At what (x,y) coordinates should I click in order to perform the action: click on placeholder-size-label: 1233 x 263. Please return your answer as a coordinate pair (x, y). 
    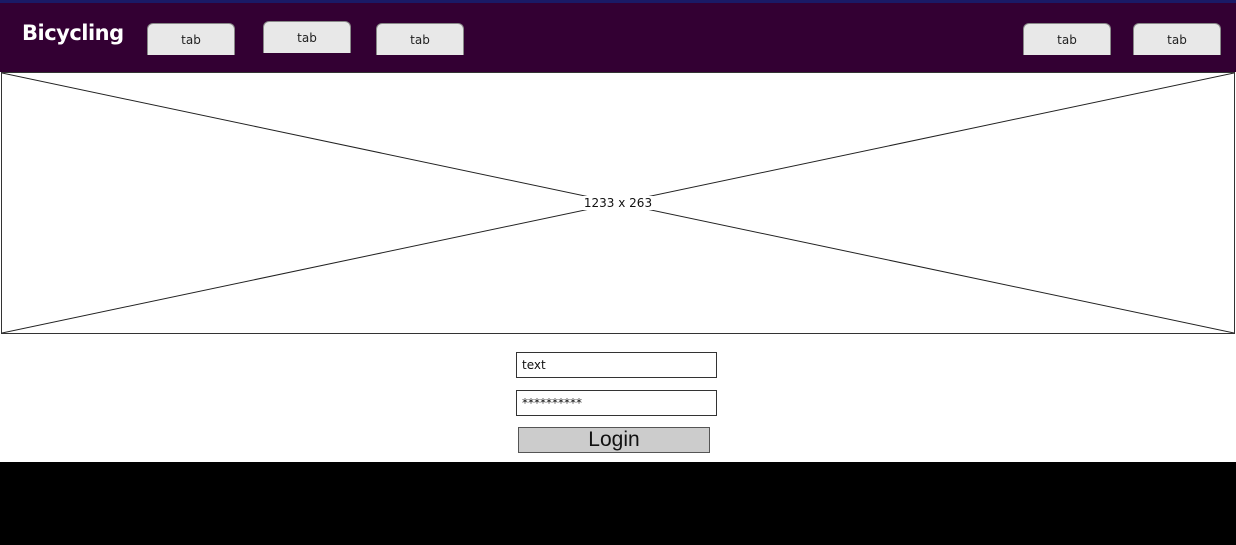
    Looking at the image, I should click on (618, 203).